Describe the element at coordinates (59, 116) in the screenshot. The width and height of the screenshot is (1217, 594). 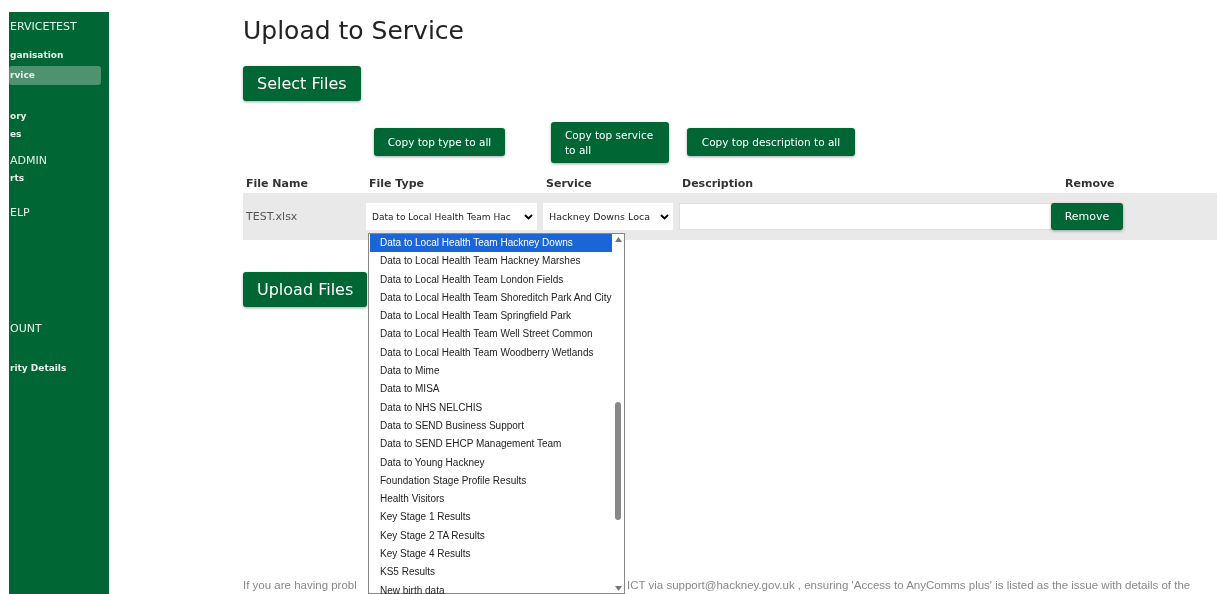
I see `sidebar-item: ory` at that location.